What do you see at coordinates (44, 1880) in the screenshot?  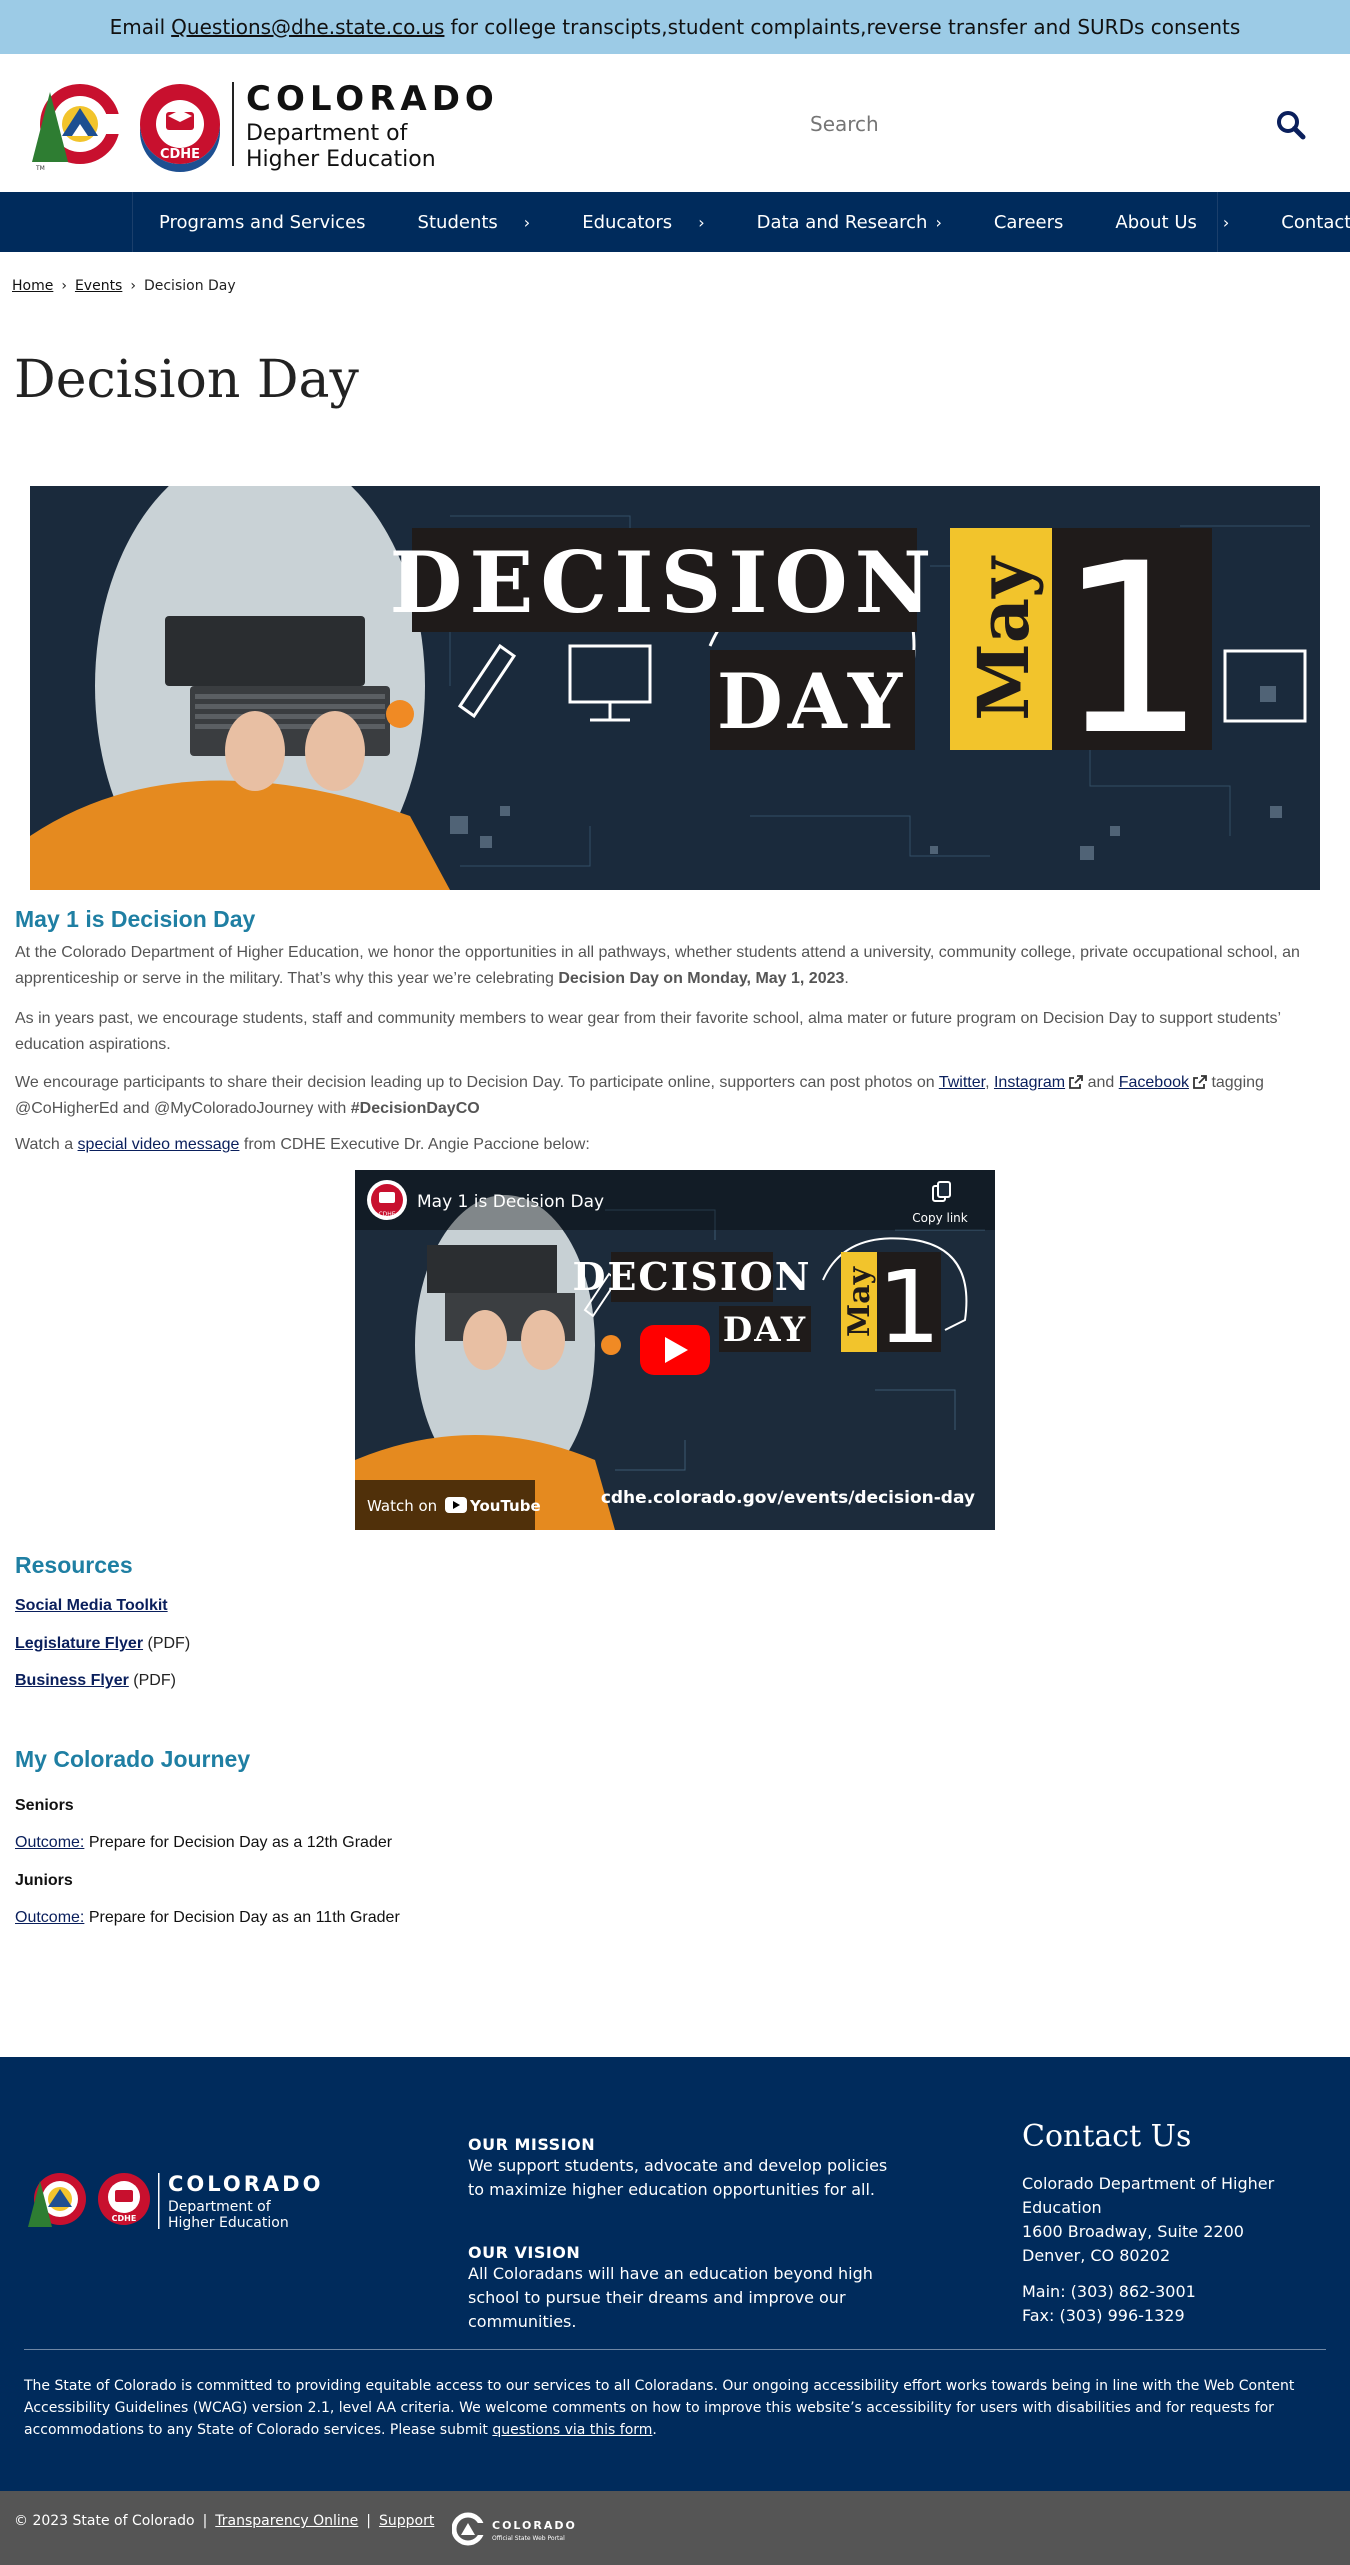 I see `journey-group-label: Juniors` at bounding box center [44, 1880].